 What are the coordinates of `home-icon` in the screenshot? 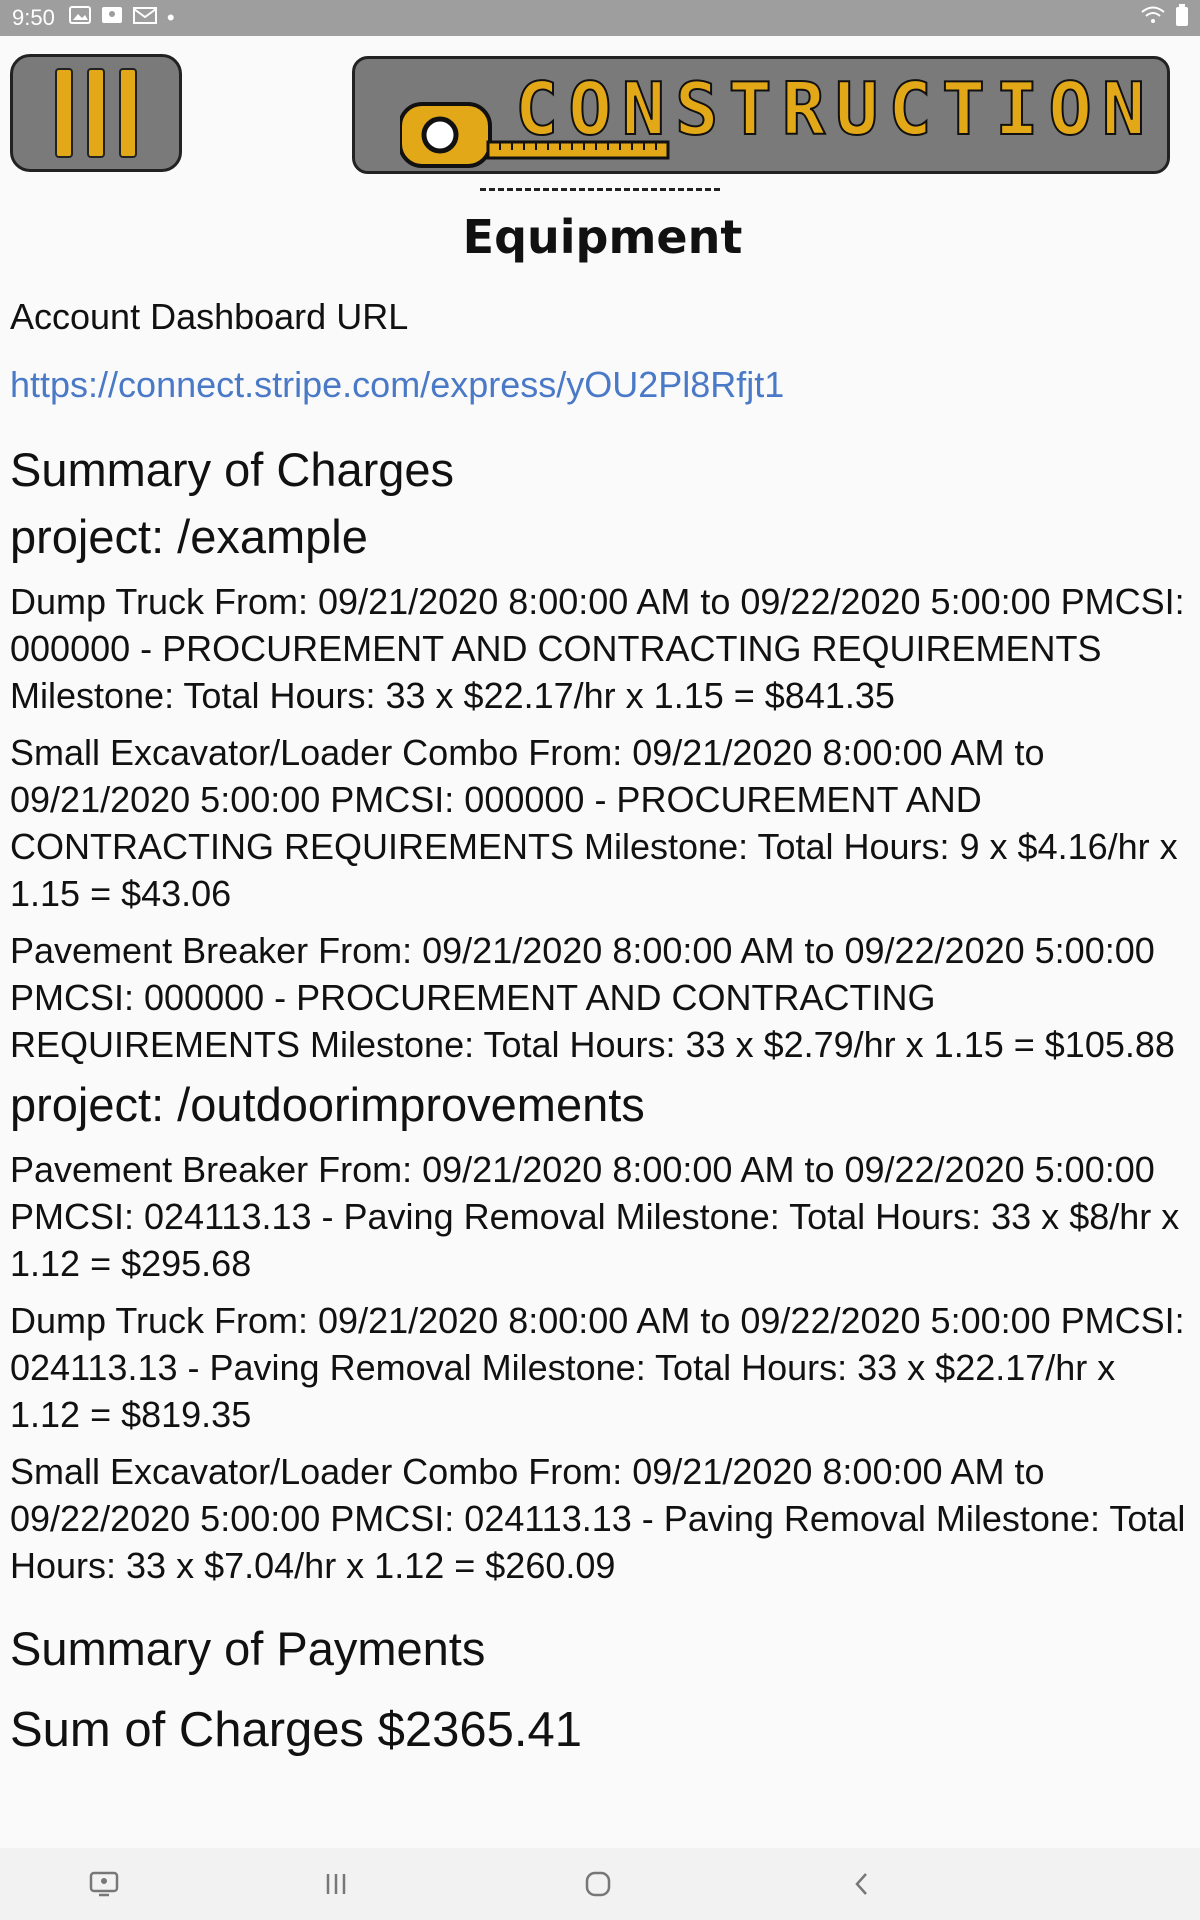 It's located at (598, 1884).